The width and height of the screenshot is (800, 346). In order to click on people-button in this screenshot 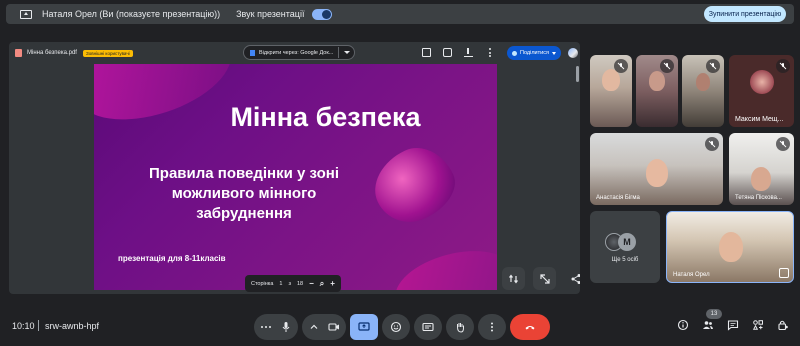, I will do `click(708, 325)`.